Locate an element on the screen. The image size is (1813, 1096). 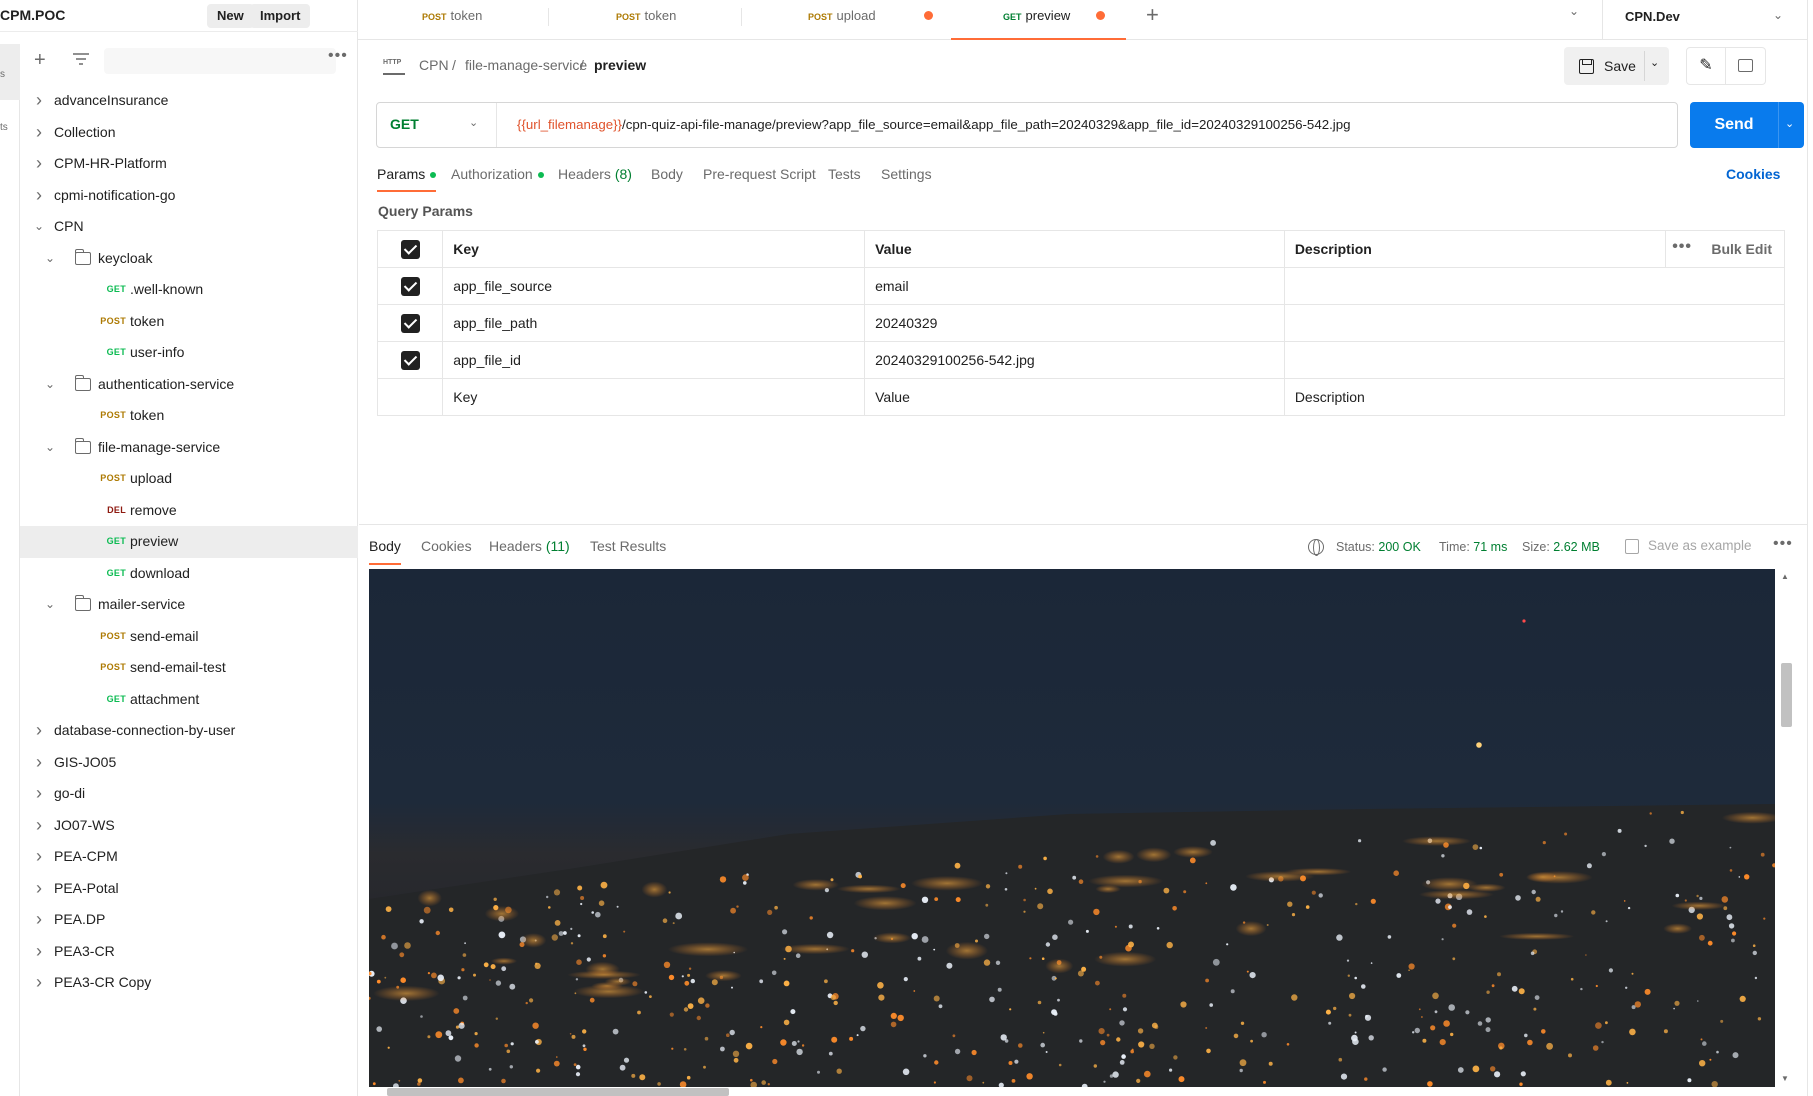
new-button: New is located at coordinates (230, 16).